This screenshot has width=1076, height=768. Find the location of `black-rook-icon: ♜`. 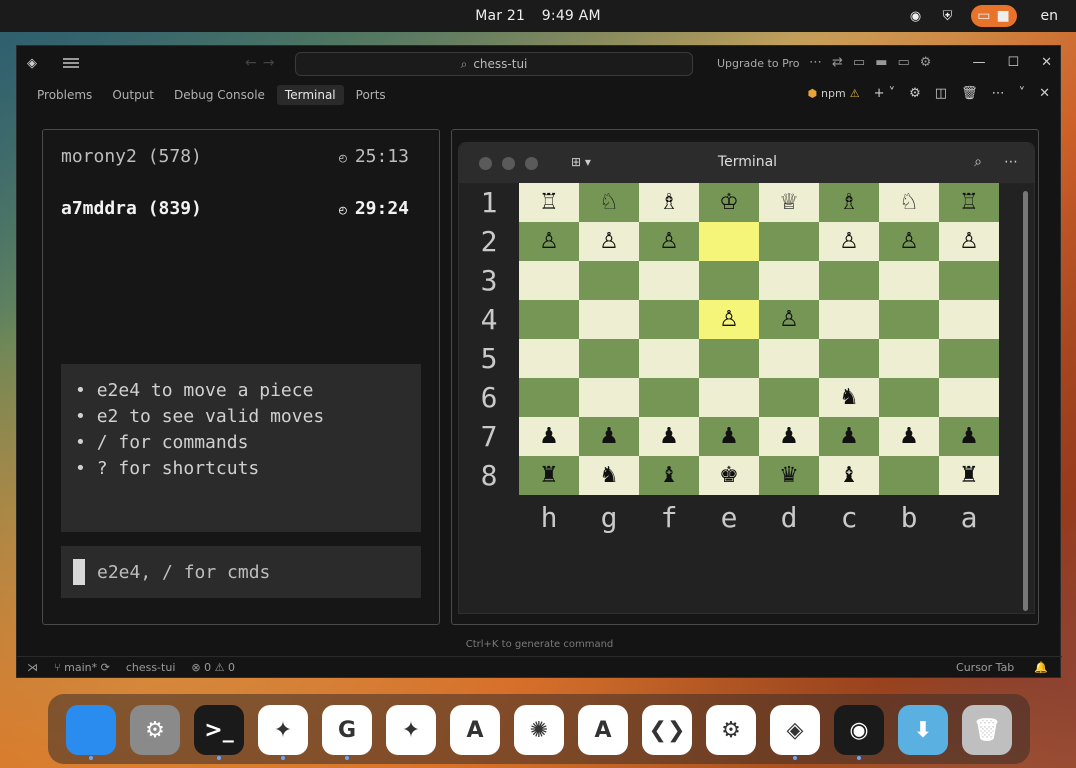

black-rook-icon: ♜ is located at coordinates (549, 475).